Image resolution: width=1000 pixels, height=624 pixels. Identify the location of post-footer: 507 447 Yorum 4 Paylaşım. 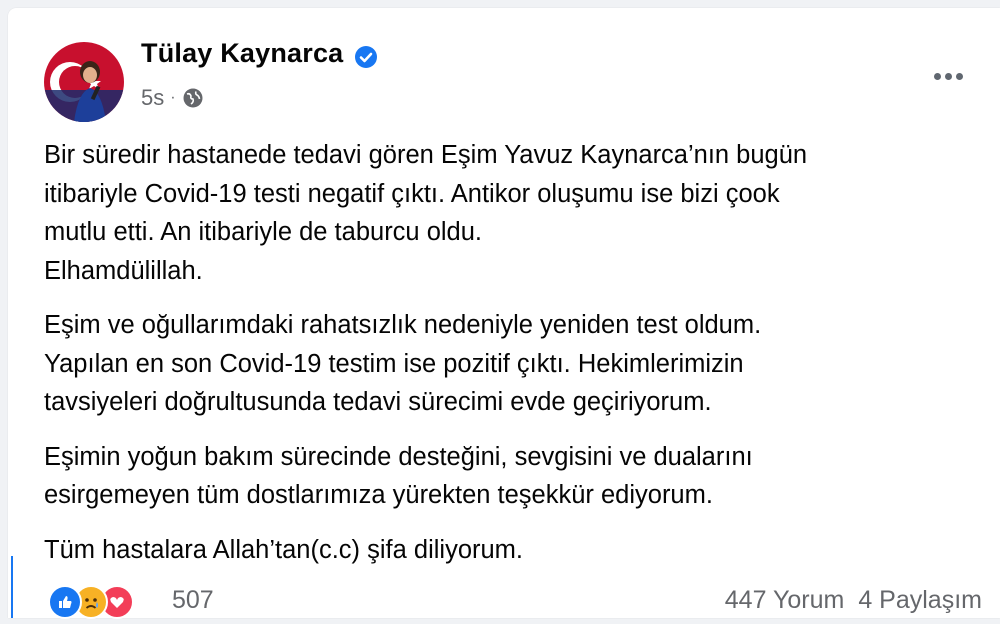
(514, 602).